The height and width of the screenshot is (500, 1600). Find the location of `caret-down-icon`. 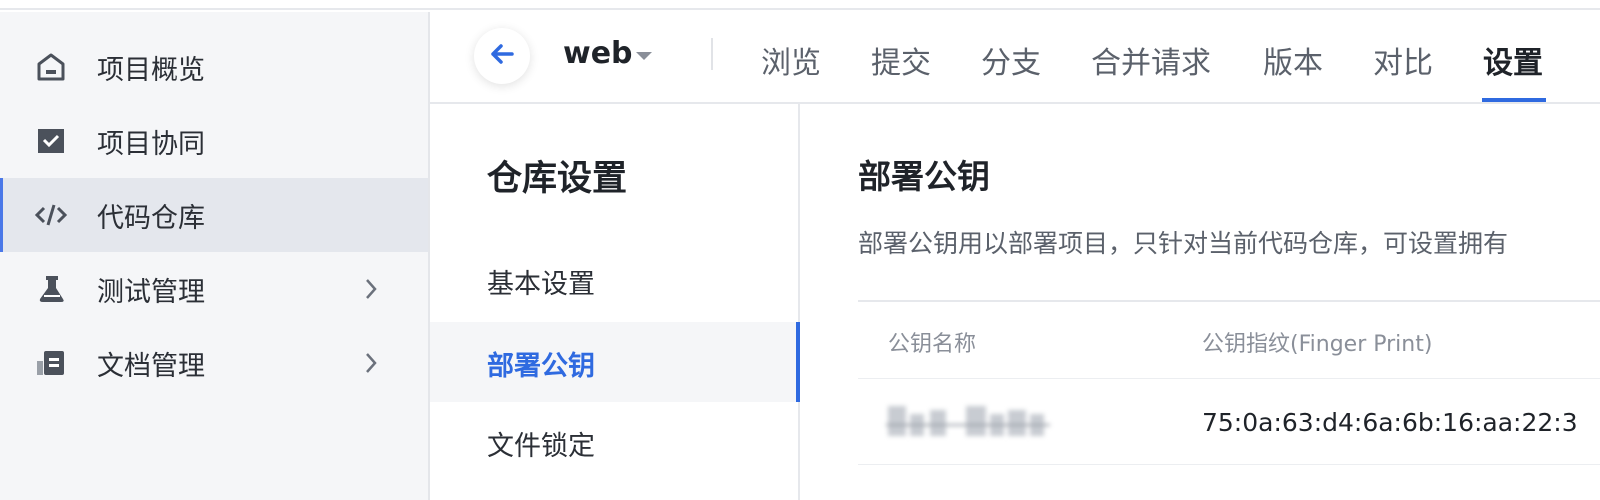

caret-down-icon is located at coordinates (644, 56).